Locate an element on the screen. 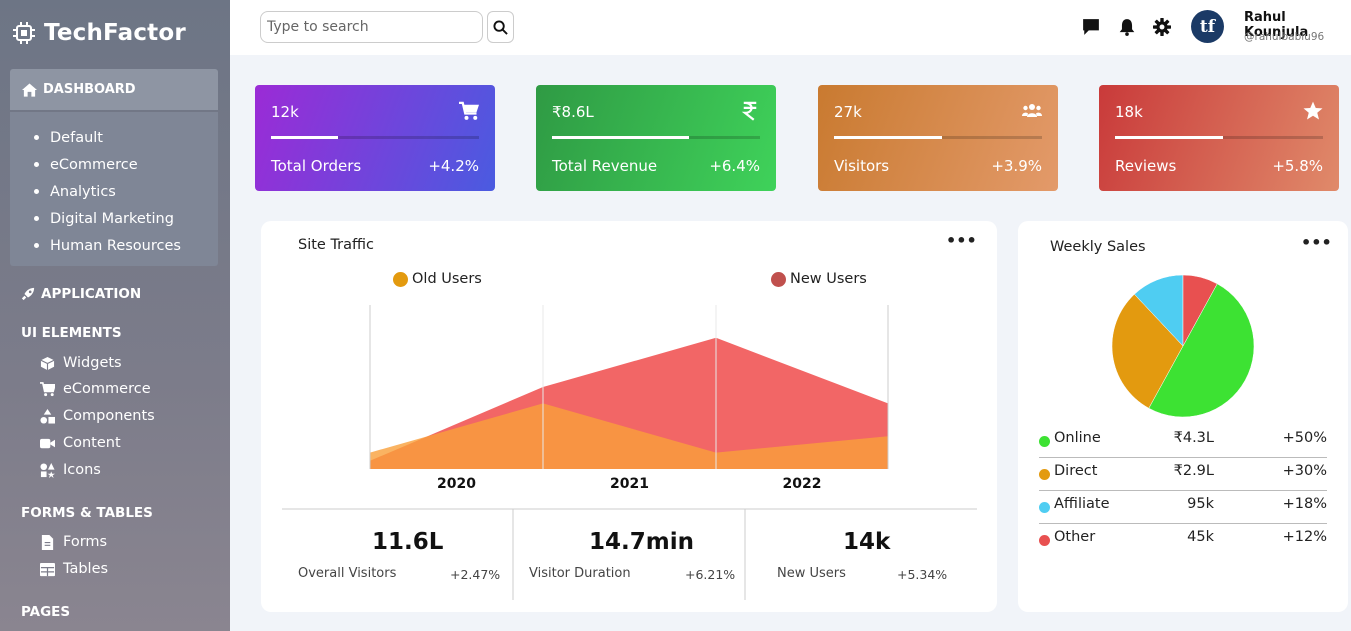  sales-amount: 95k is located at coordinates (1200, 504).